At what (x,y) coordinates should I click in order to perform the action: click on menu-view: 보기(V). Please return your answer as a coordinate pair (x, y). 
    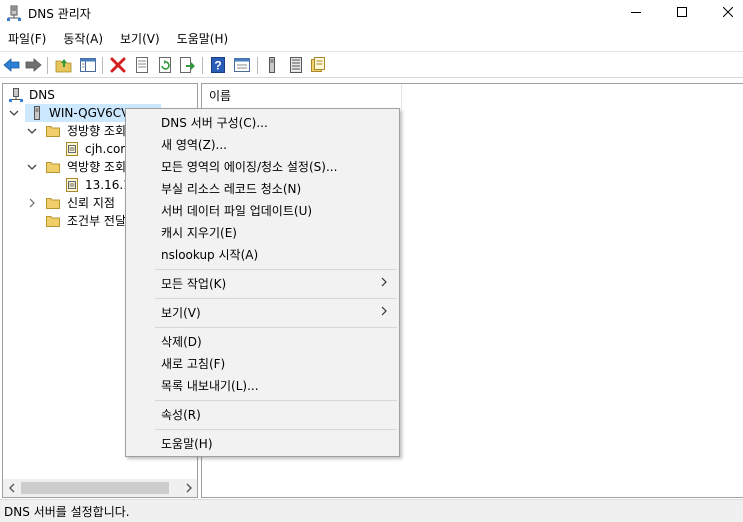
    Looking at the image, I should click on (140, 39).